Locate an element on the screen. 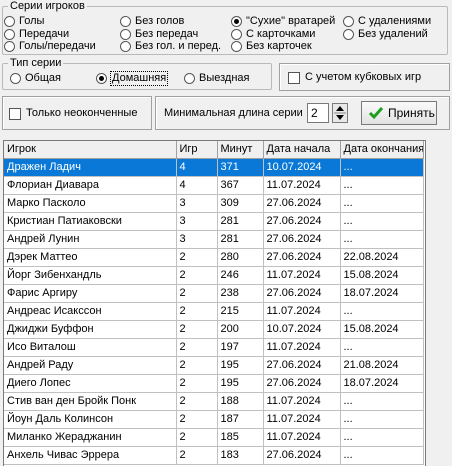  cup-games-panel: С учетом кубковых игр is located at coordinates (364, 77).